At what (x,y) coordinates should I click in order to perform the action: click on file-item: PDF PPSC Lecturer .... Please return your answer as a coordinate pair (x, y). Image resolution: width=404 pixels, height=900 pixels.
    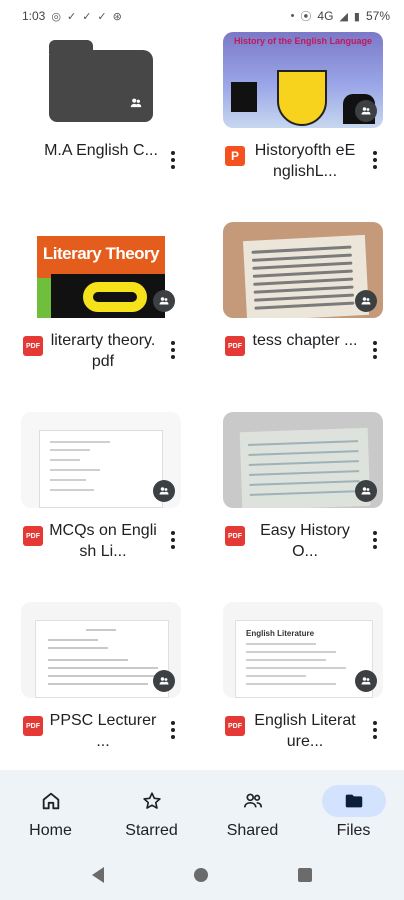
    Looking at the image, I should click on (102, 687).